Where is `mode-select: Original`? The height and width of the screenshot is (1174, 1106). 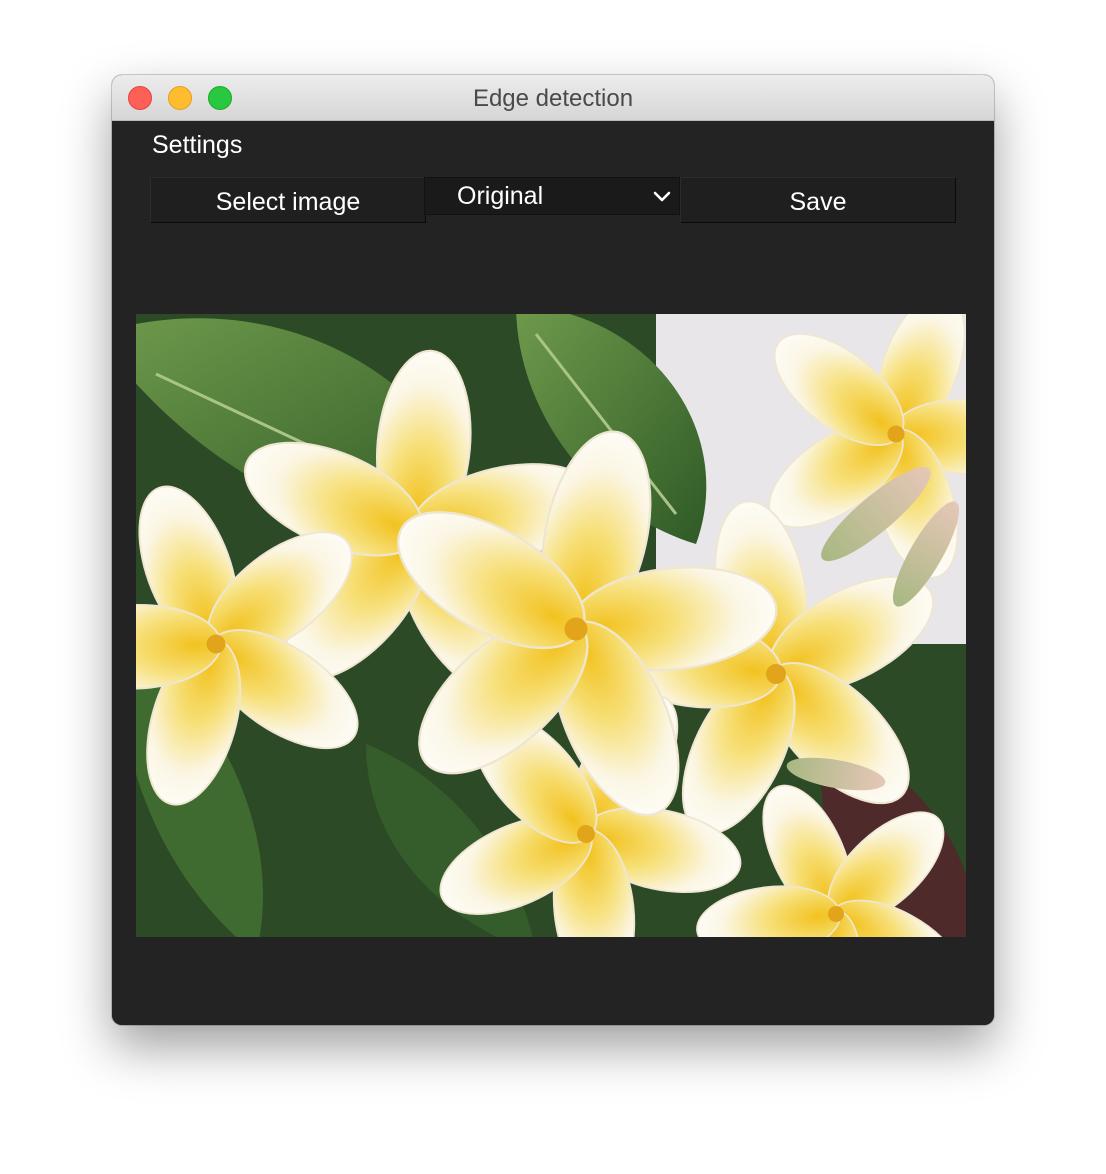 mode-select: Original is located at coordinates (552, 196).